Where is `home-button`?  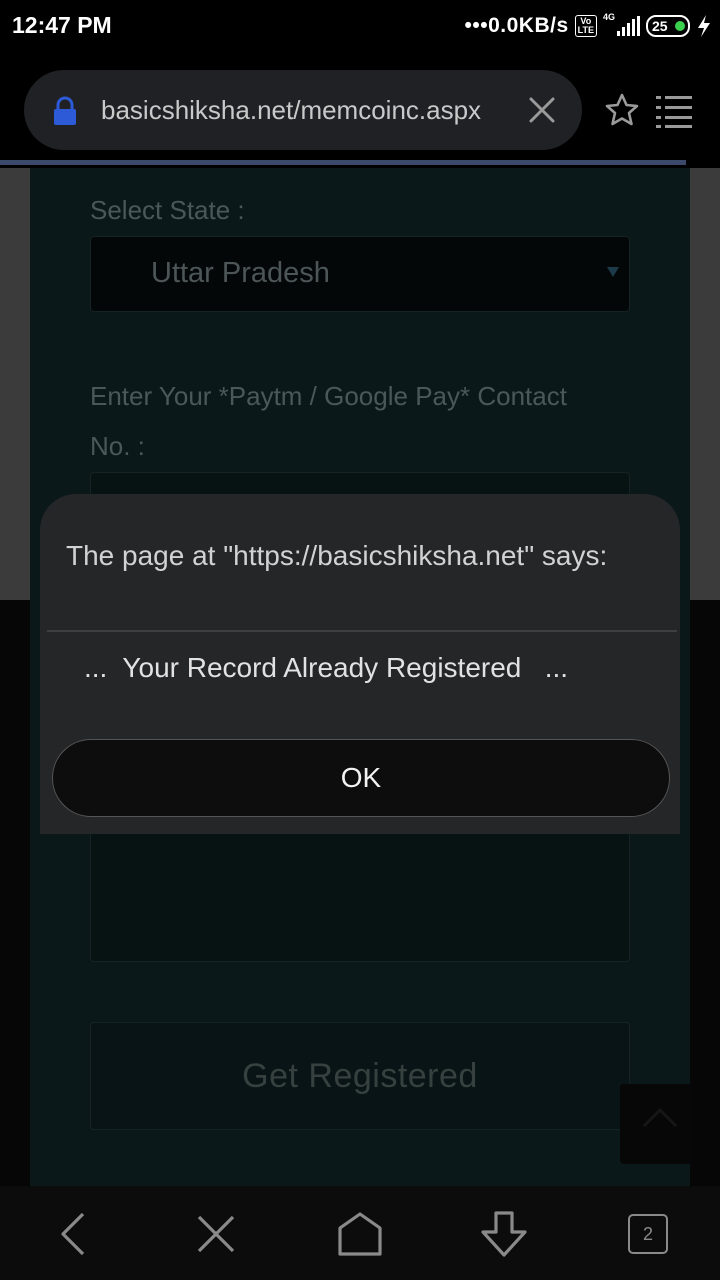
home-button is located at coordinates (360, 1234).